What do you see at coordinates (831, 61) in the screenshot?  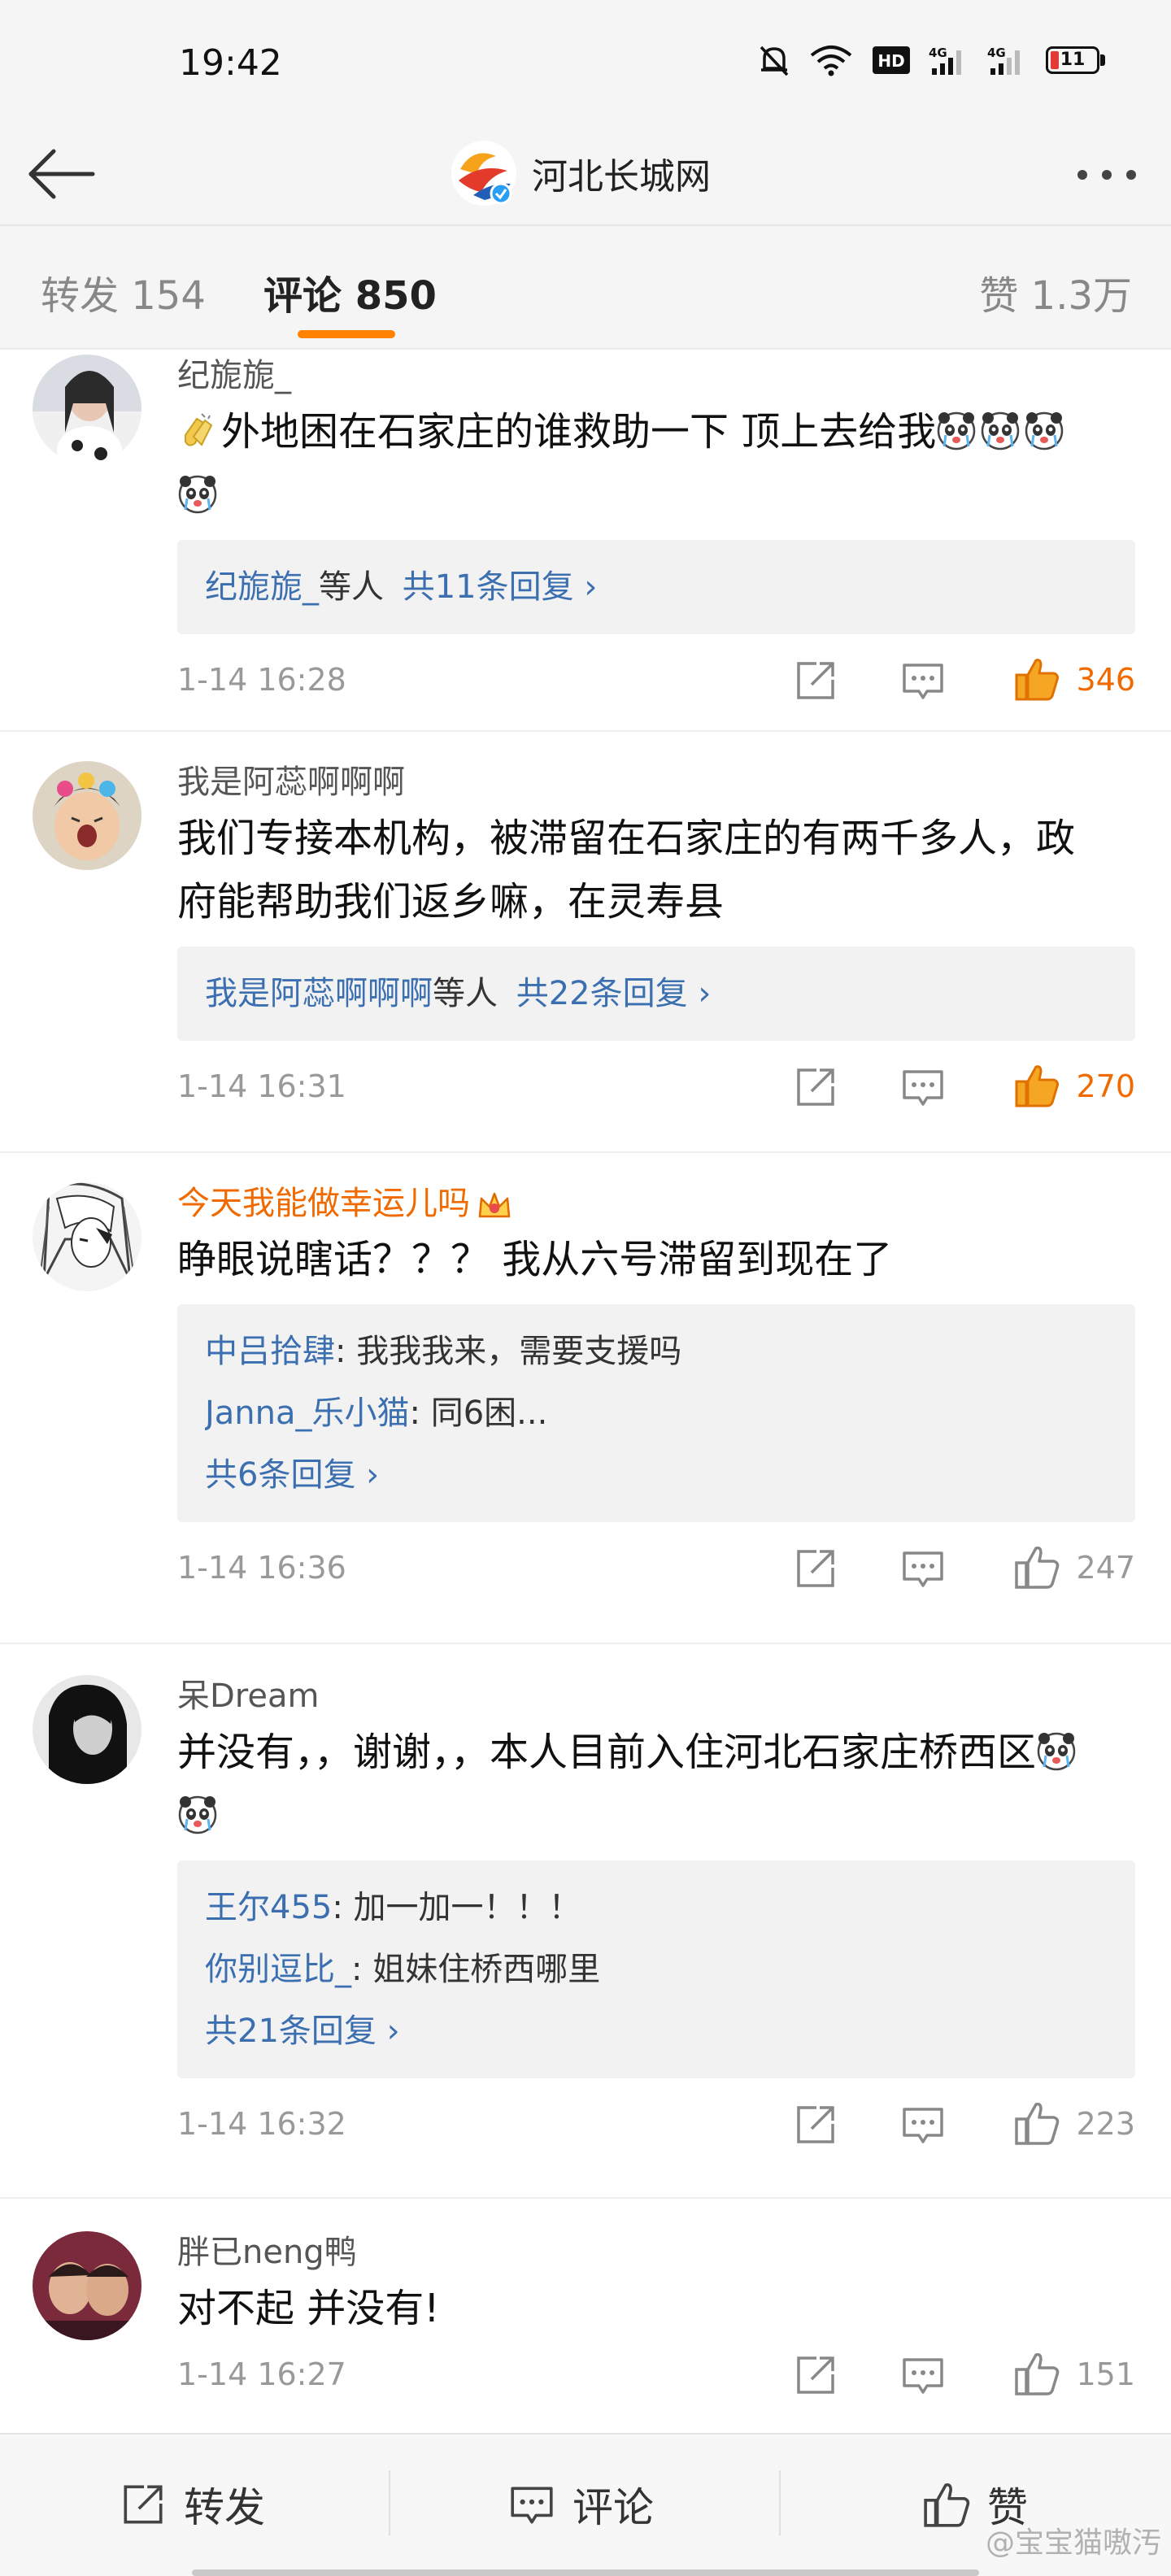 I see `wifi-icon` at bounding box center [831, 61].